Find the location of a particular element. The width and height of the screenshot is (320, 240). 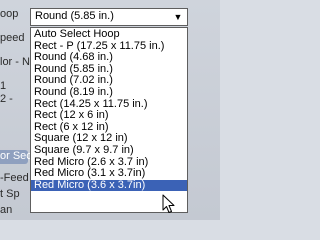

background-label-speed-2: t Sp is located at coordinates (10, 194).